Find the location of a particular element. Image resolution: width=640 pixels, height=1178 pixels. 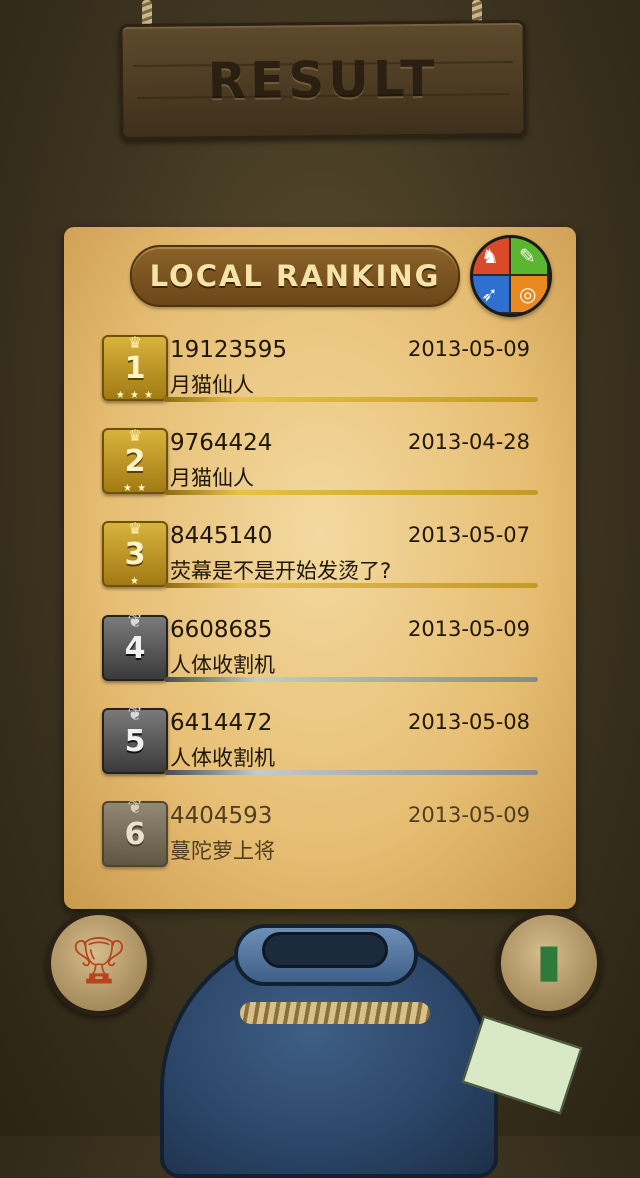

rank-date: 2013-05-07 is located at coordinates (468, 535).